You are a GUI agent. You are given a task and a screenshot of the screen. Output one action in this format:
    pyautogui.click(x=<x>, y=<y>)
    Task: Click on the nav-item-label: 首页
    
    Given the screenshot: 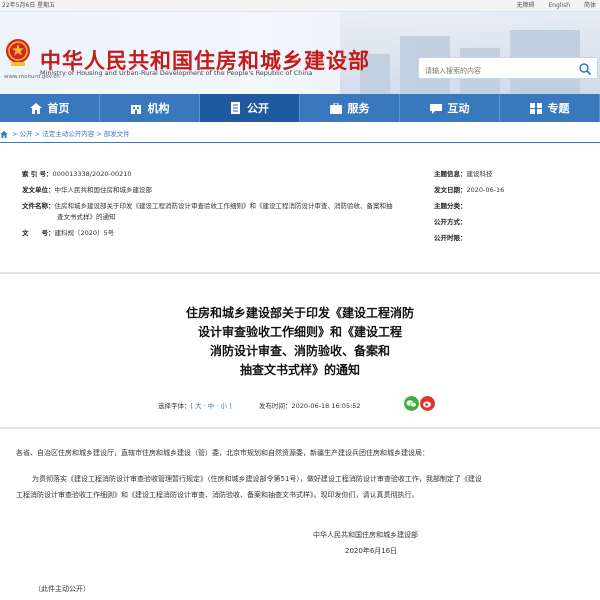 What is the action you would take?
    pyautogui.click(x=58, y=108)
    